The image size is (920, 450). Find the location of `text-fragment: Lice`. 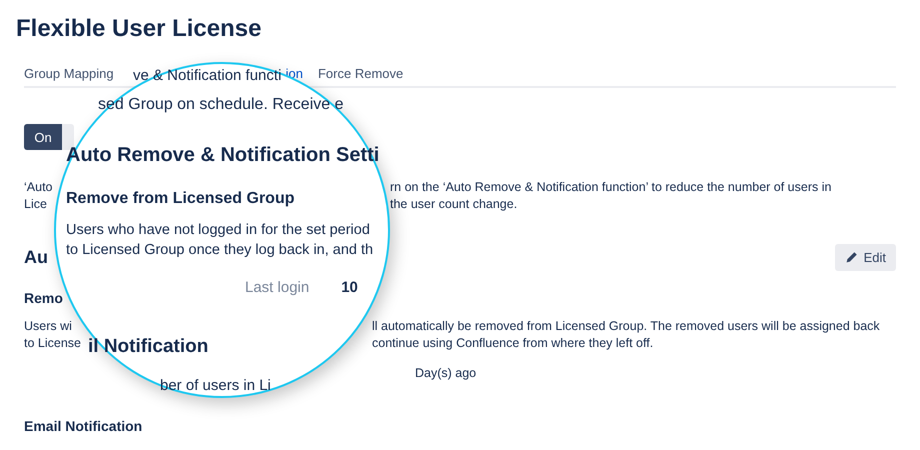

text-fragment: Lice is located at coordinates (35, 204).